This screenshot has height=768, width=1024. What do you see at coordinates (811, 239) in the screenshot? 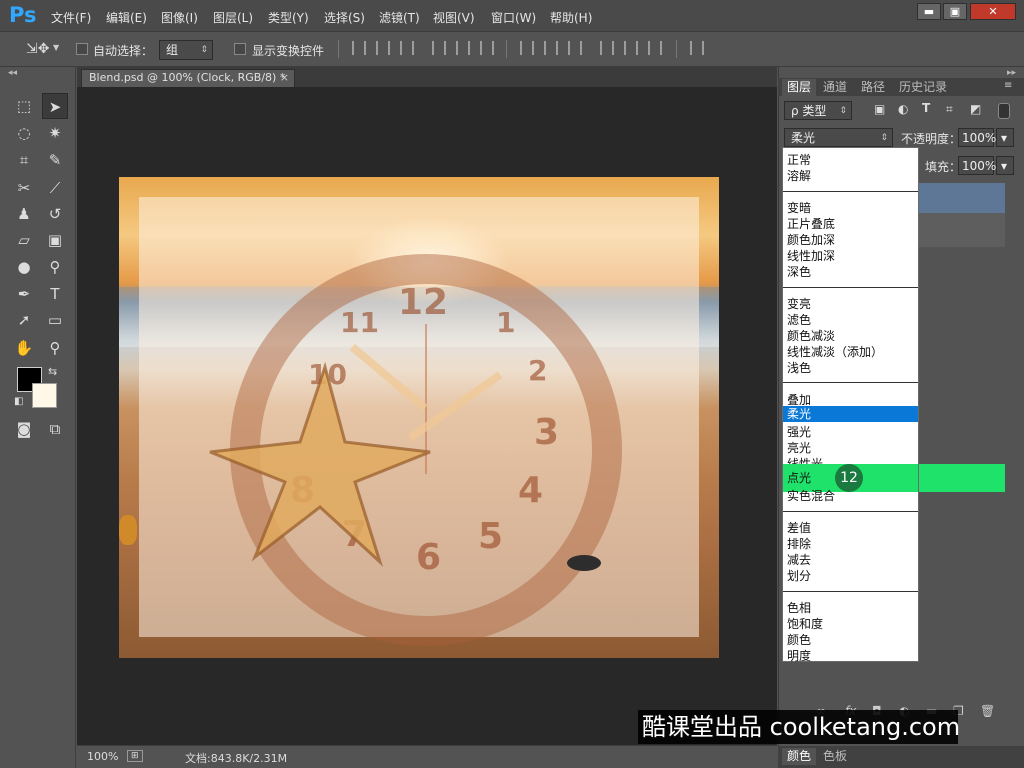
I see `blend-option: 颜色加深` at bounding box center [811, 239].